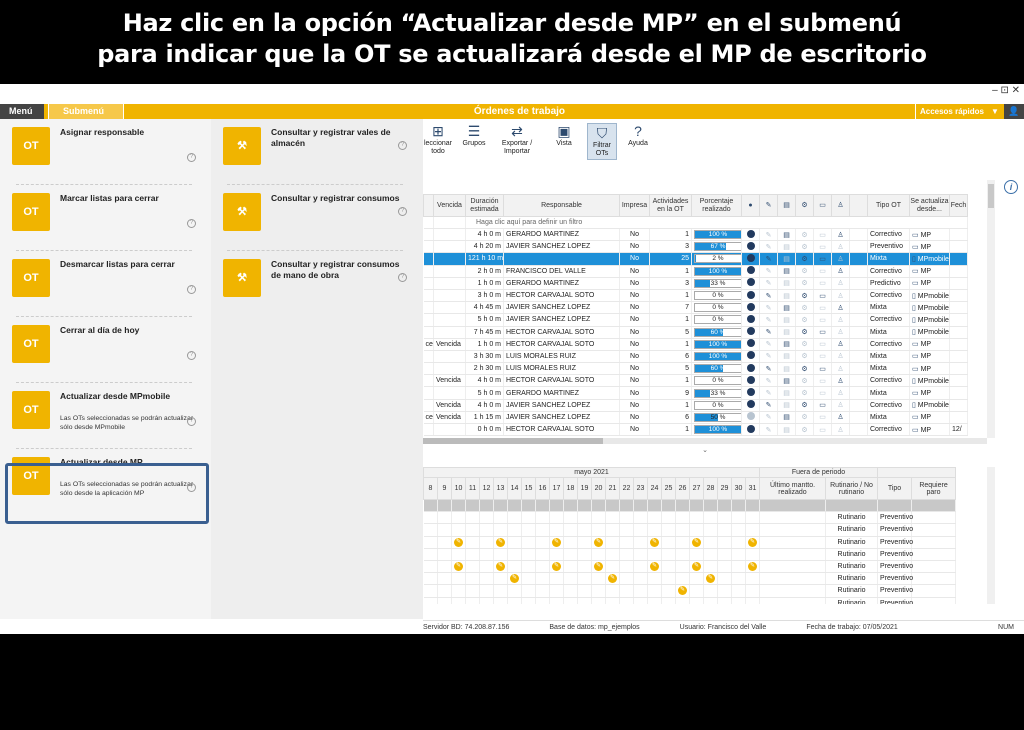 This screenshot has width=1024, height=730. I want to click on filter-row: Haga clic aquí para definir un filtro, so click(695, 222).